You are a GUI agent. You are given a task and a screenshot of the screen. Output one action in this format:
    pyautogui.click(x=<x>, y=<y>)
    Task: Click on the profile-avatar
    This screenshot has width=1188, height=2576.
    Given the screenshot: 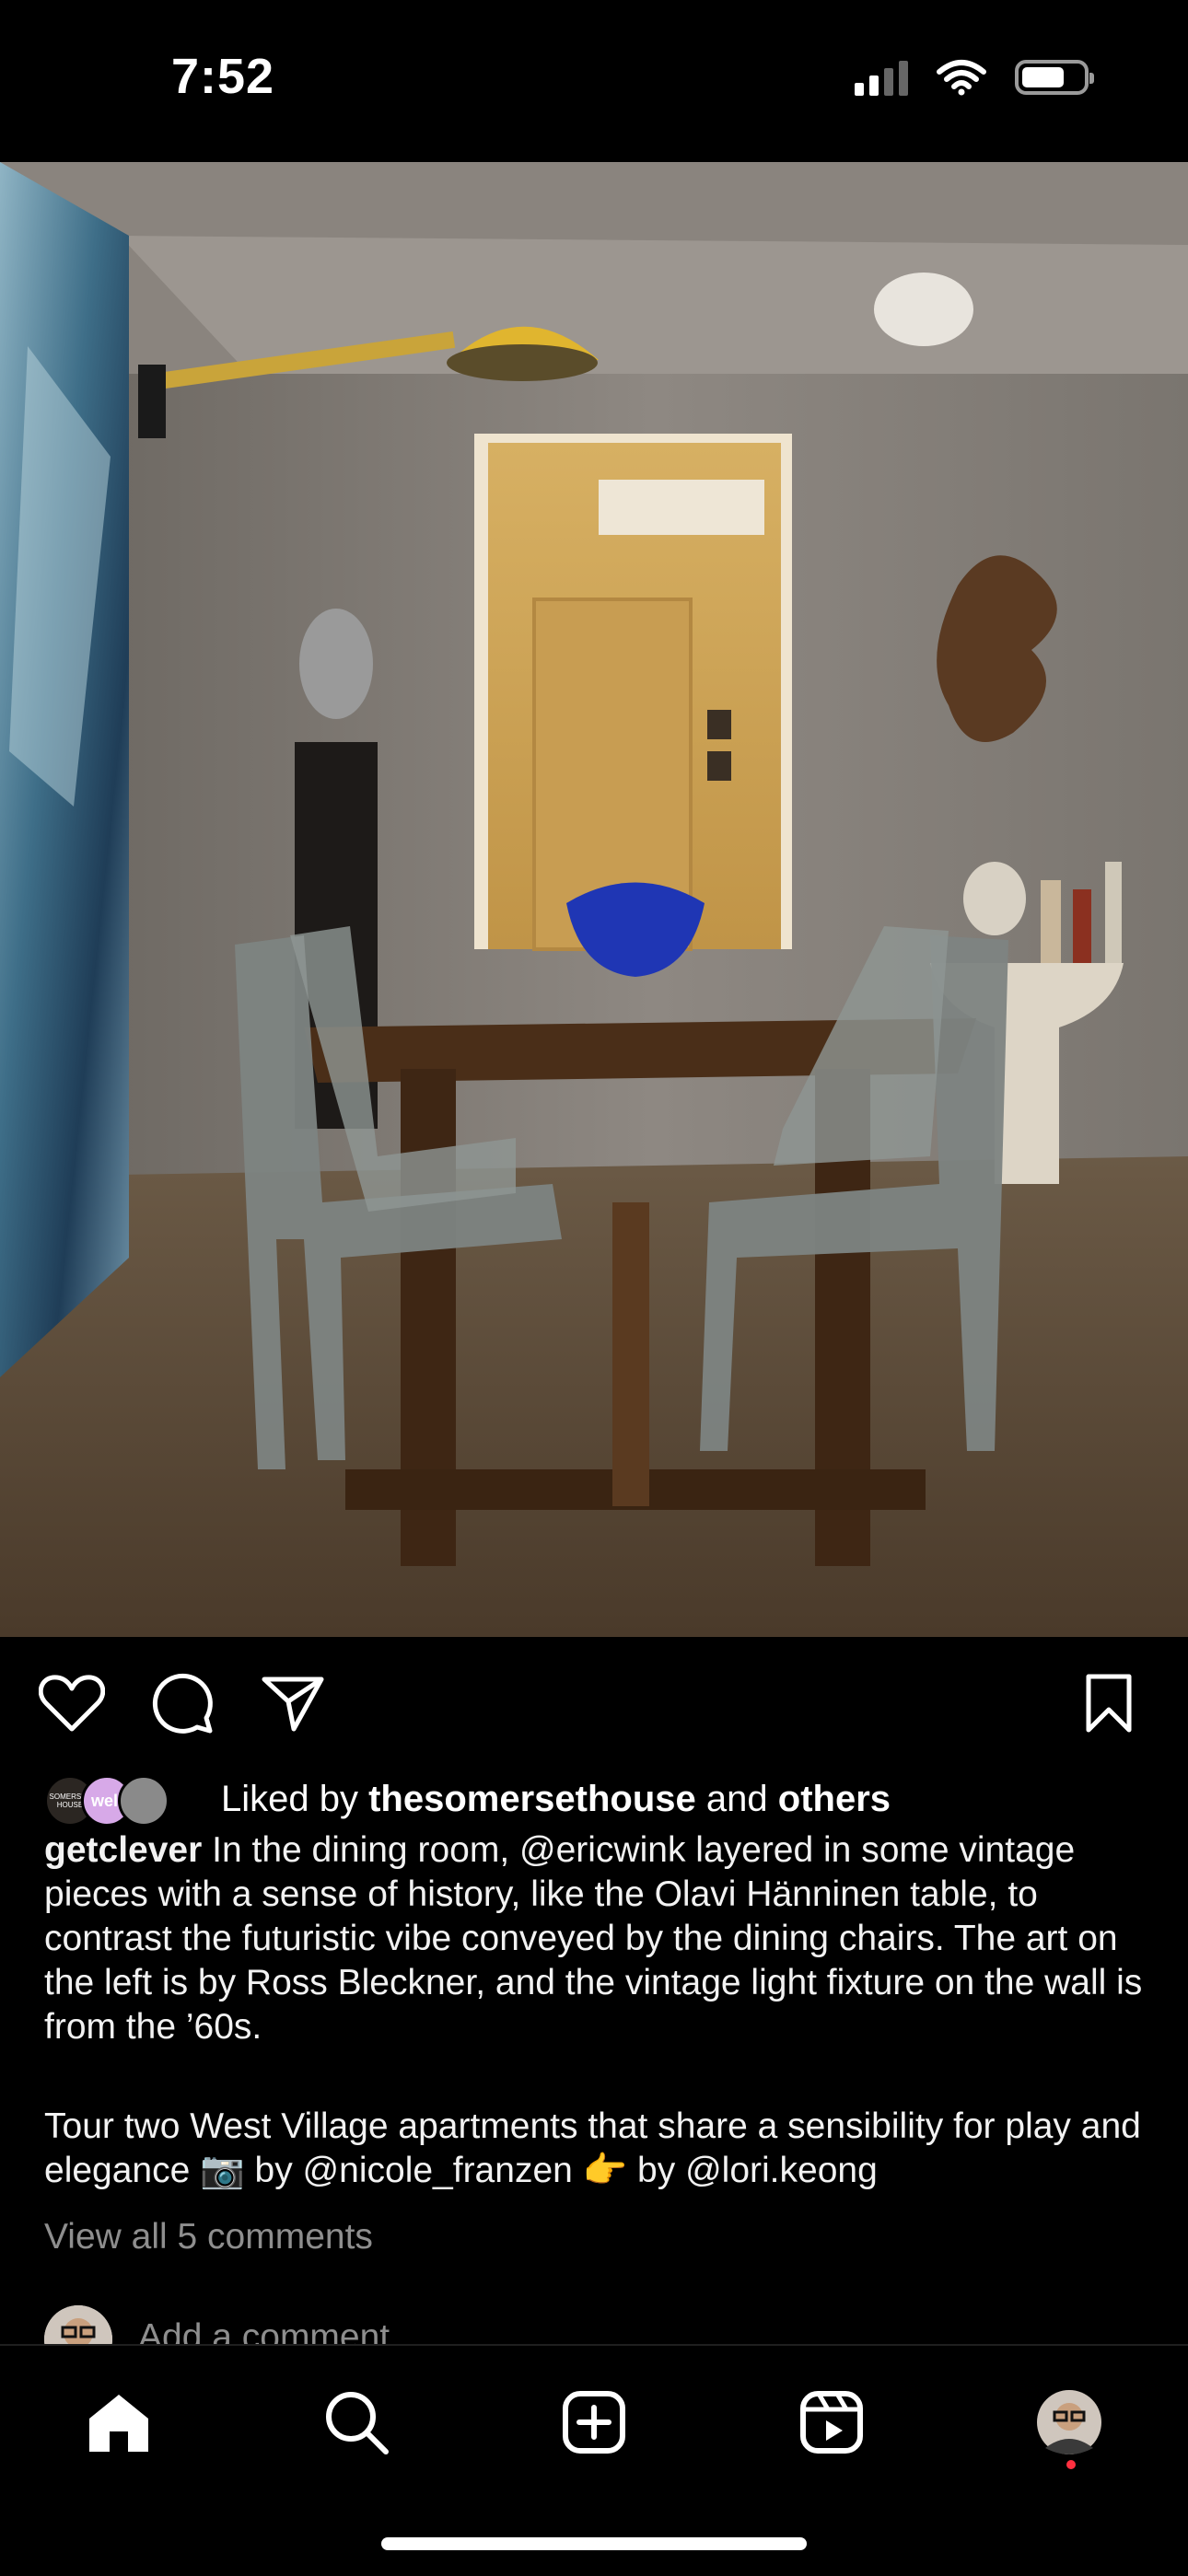 What is the action you would take?
    pyautogui.click(x=1069, y=2422)
    